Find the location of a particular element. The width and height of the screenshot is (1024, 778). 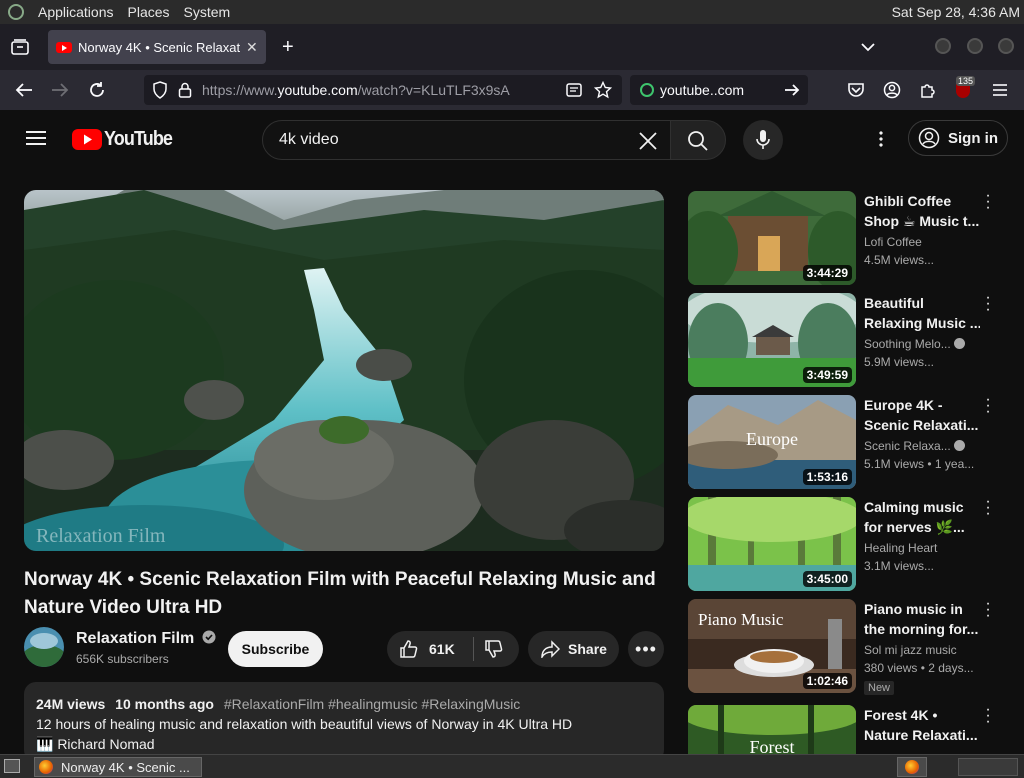

workspace-switcher is located at coordinates (988, 767).